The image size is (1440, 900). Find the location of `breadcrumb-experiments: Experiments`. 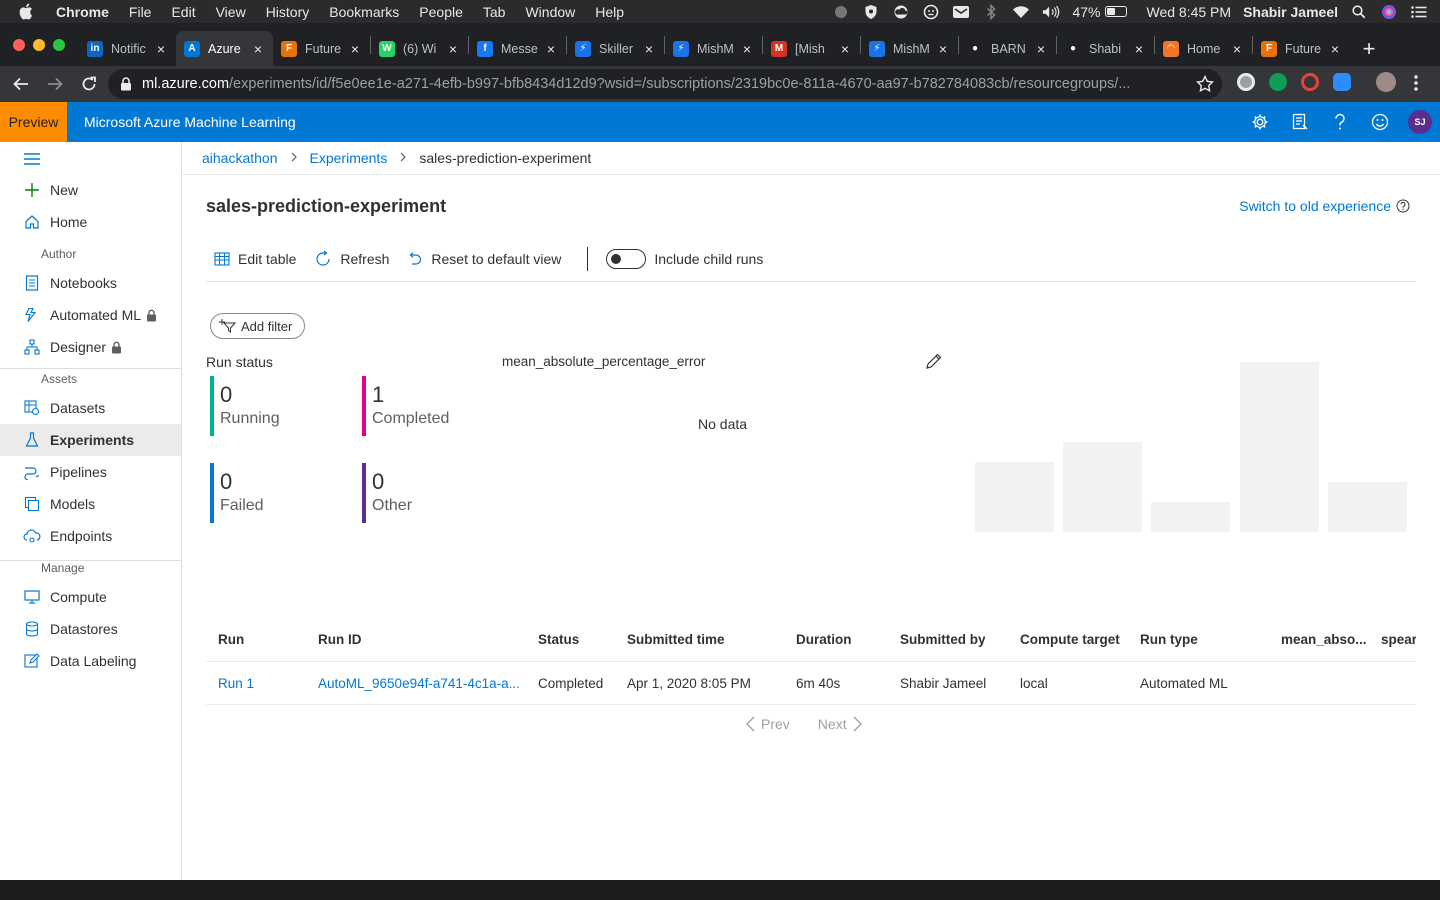

breadcrumb-experiments: Experiments is located at coordinates (349, 158).